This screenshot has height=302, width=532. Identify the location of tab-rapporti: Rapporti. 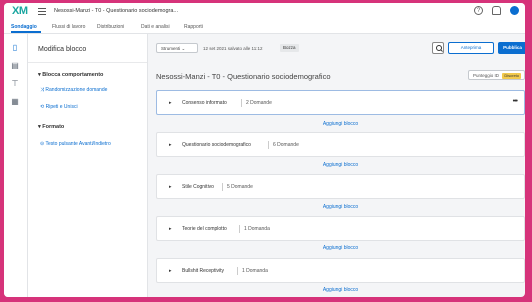
(193, 27).